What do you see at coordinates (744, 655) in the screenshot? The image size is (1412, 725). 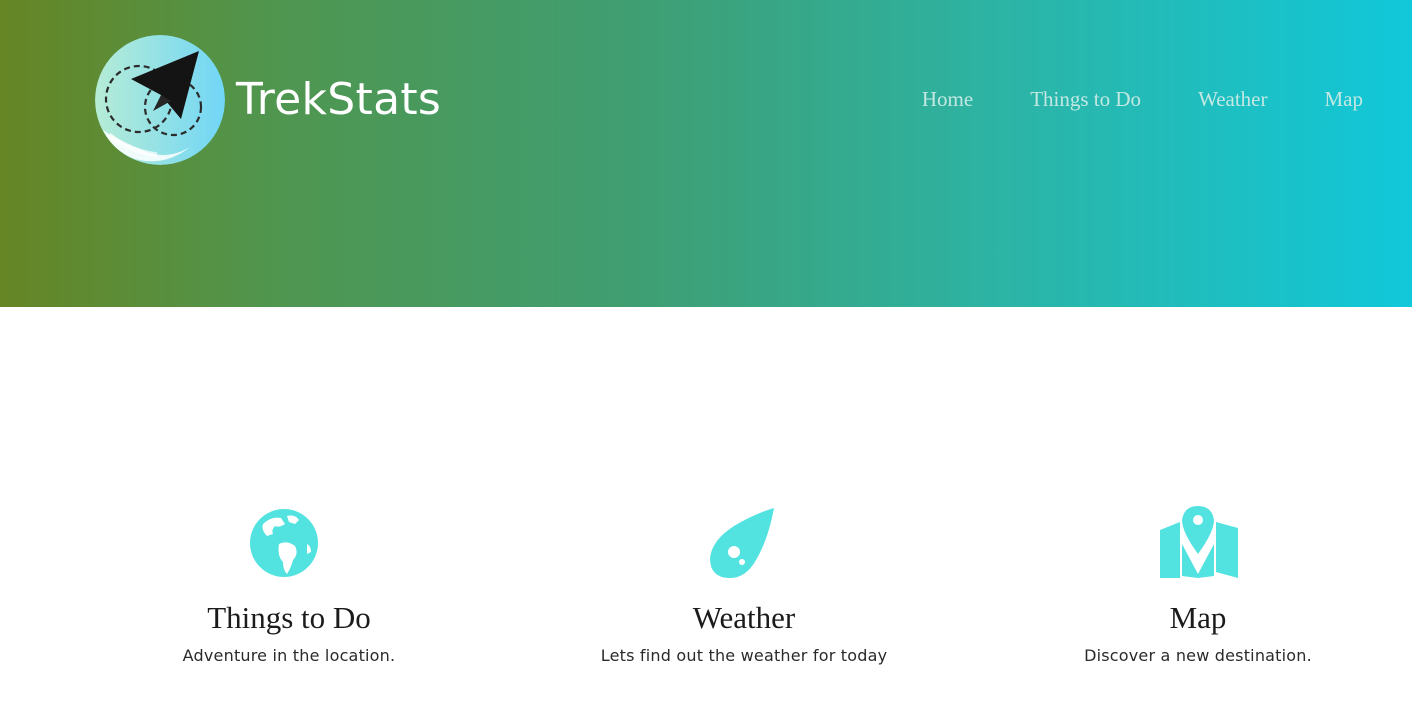 I see `feature-description: Lets find out the weather for today` at bounding box center [744, 655].